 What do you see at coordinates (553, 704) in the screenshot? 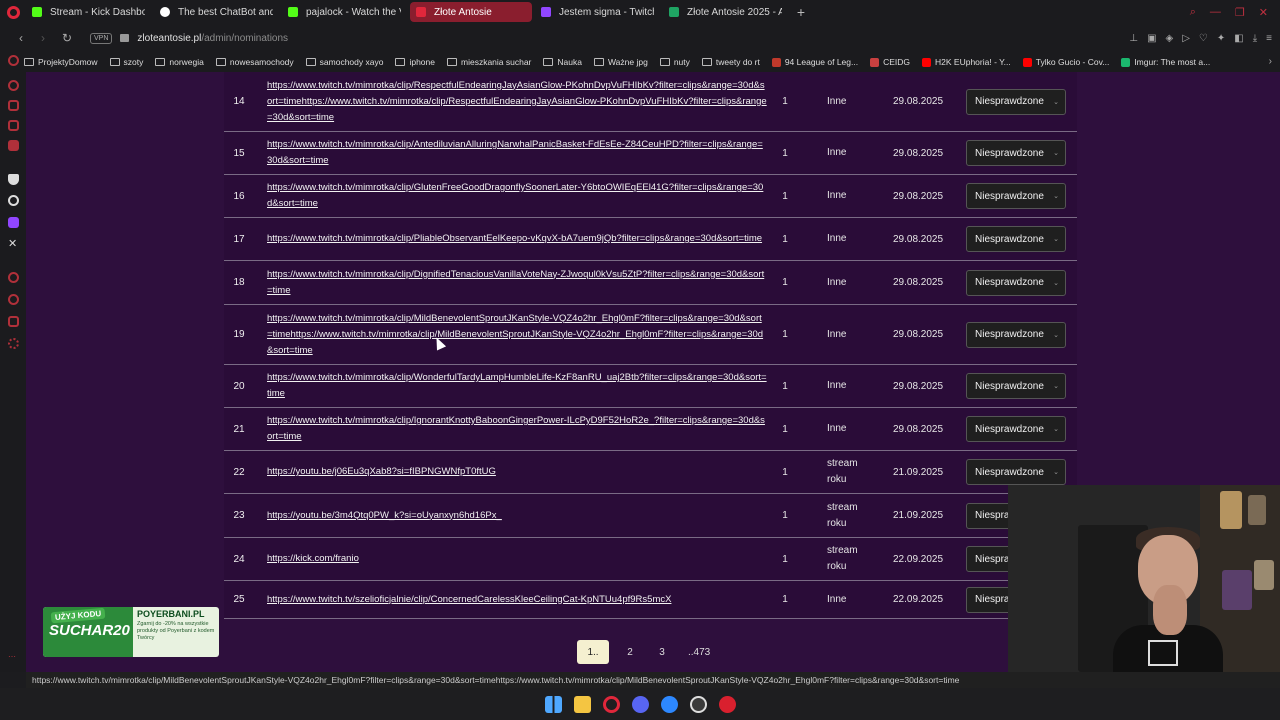
I see `windows-start-icon` at bounding box center [553, 704].